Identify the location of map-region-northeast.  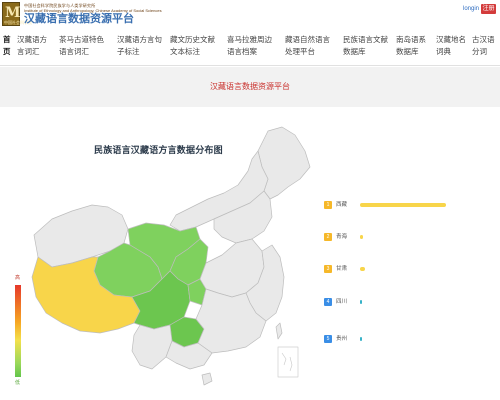
(284, 163).